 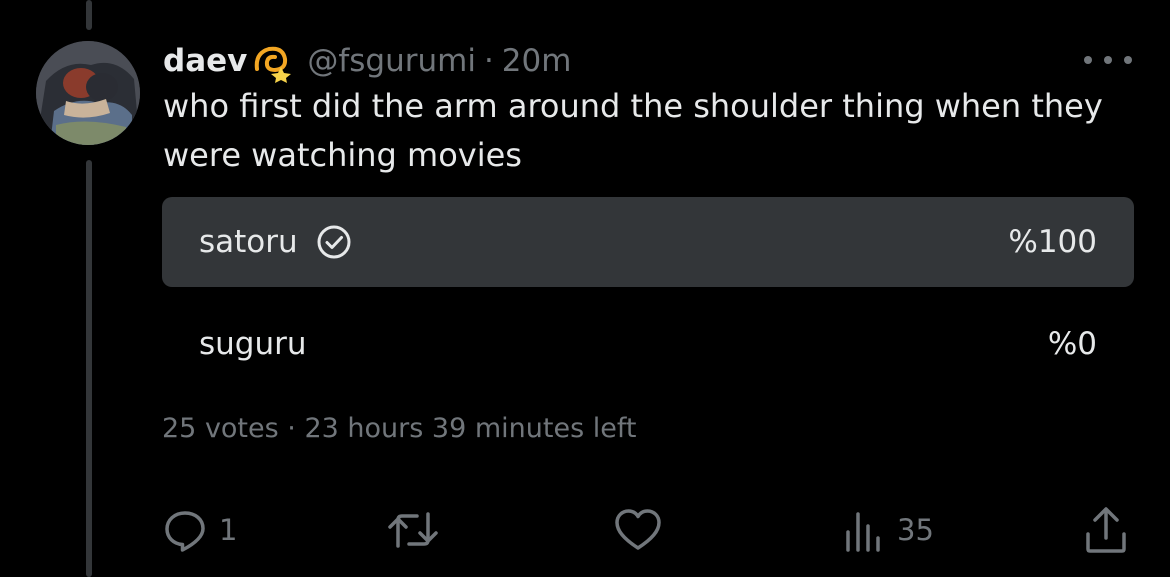 What do you see at coordinates (185, 531) in the screenshot?
I see `reply-icon` at bounding box center [185, 531].